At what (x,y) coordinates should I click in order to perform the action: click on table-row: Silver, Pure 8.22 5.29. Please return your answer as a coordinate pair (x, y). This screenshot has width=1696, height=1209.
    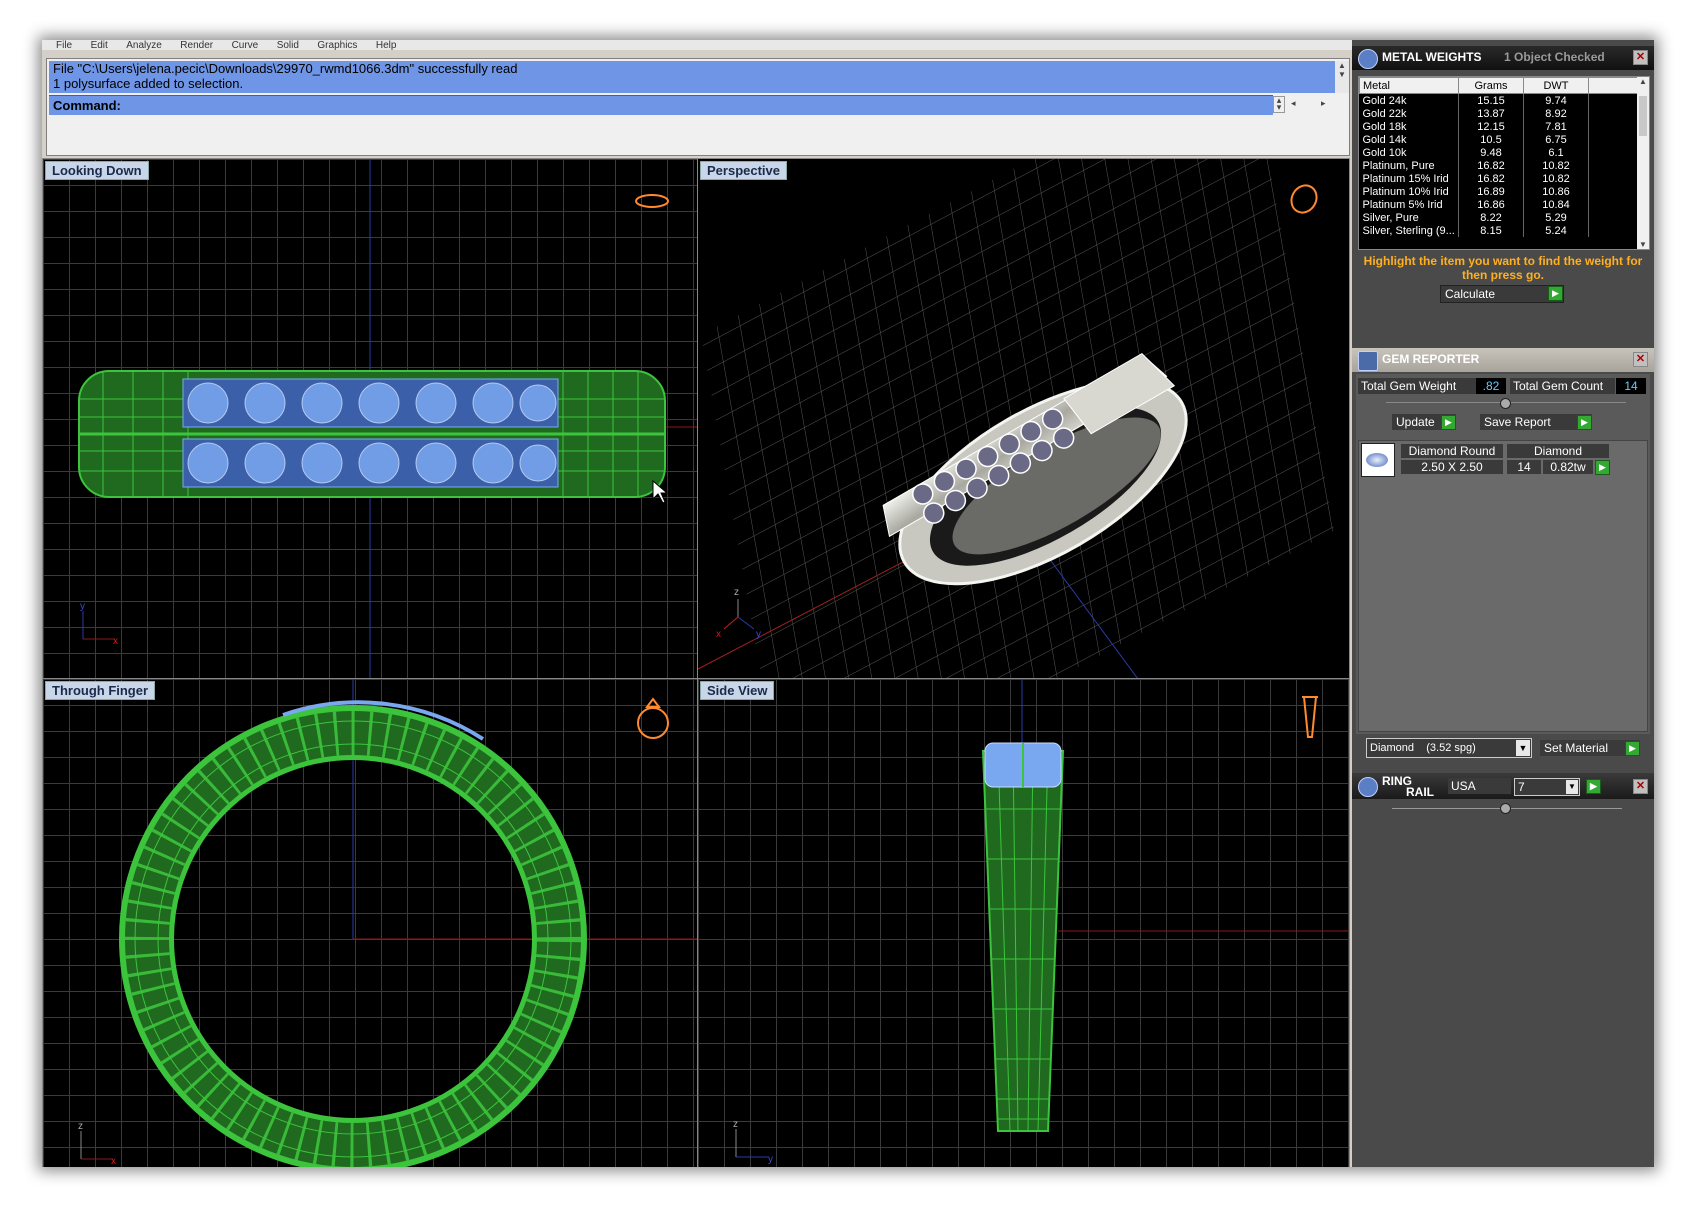
    Looking at the image, I should click on (1498, 217).